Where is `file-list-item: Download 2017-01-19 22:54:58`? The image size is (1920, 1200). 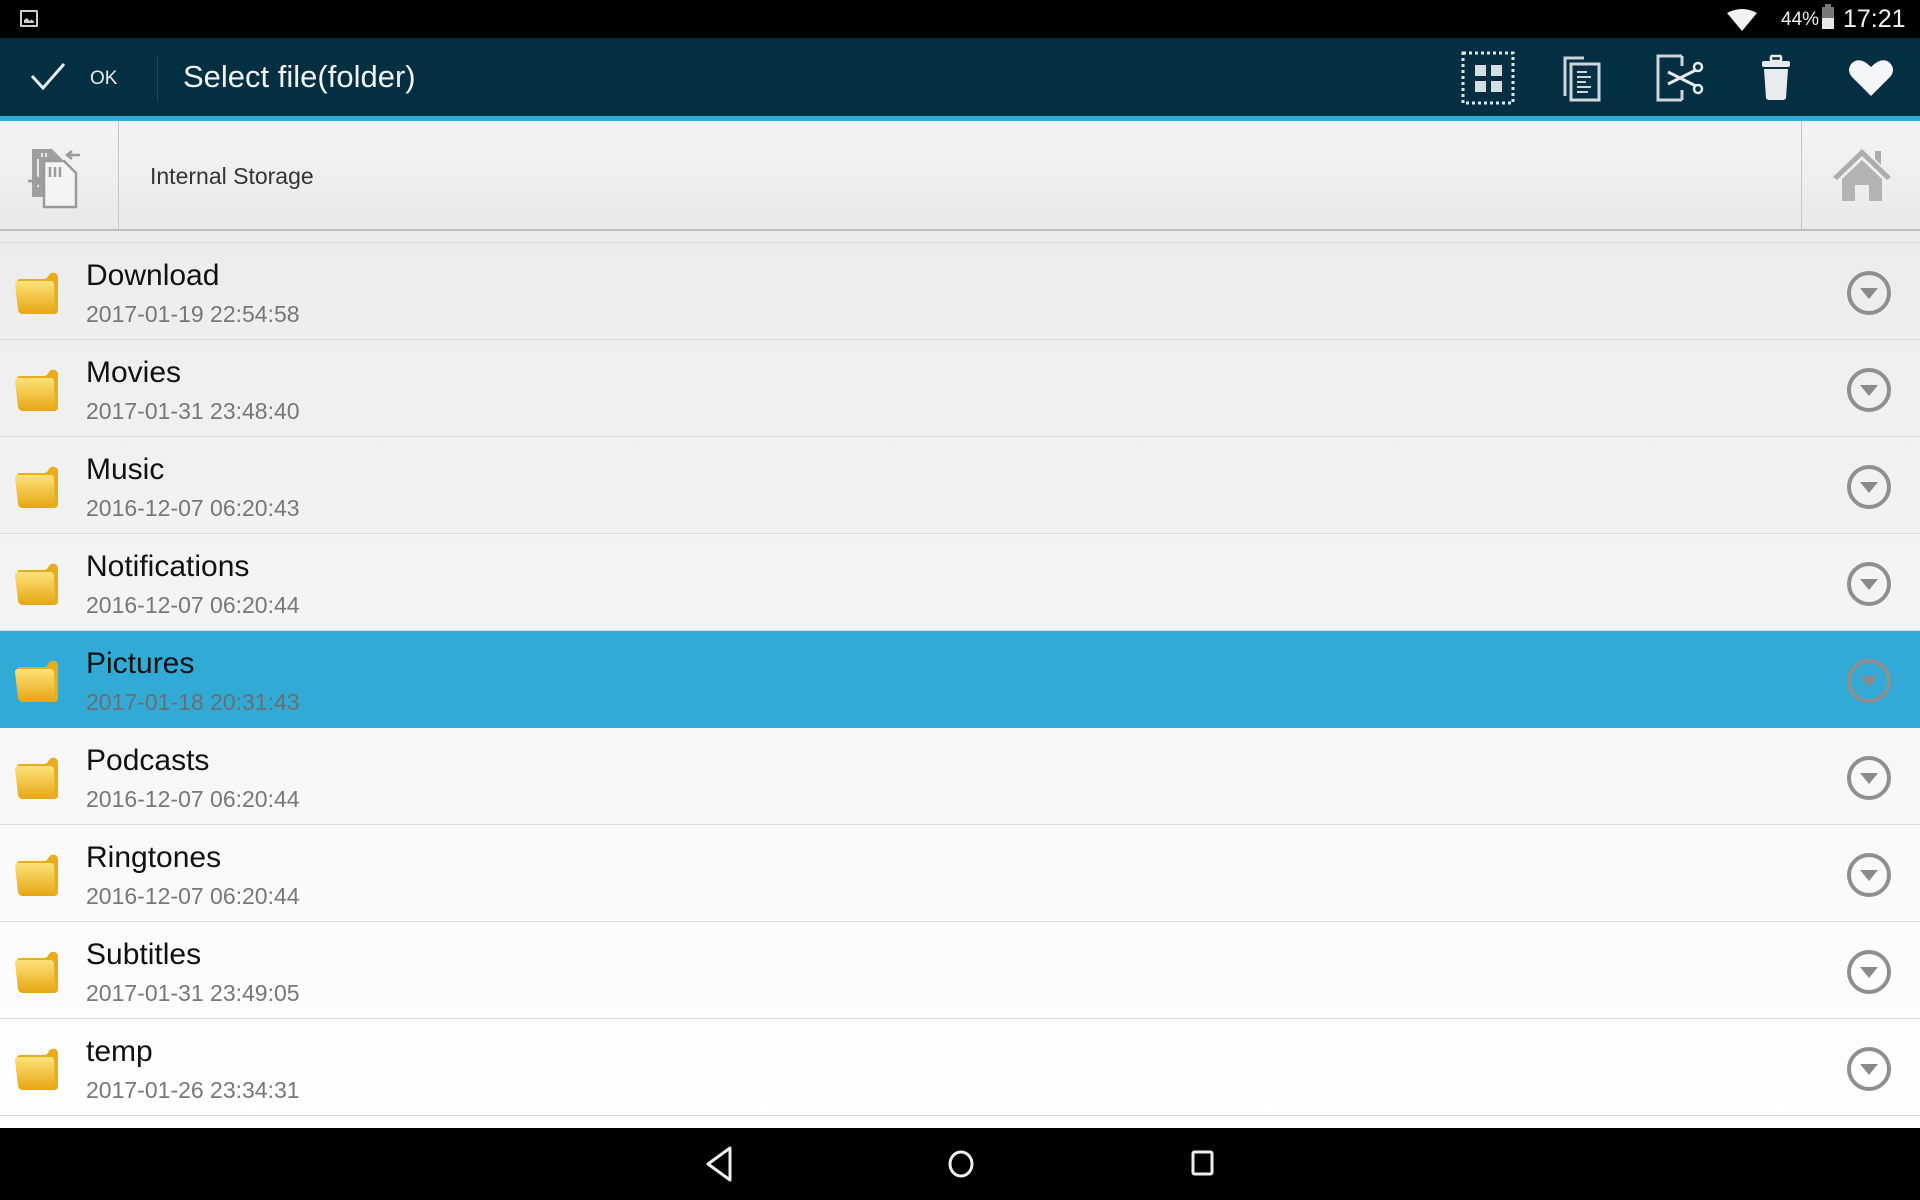
file-list-item: Download 2017-01-19 22:54:58 is located at coordinates (960, 291).